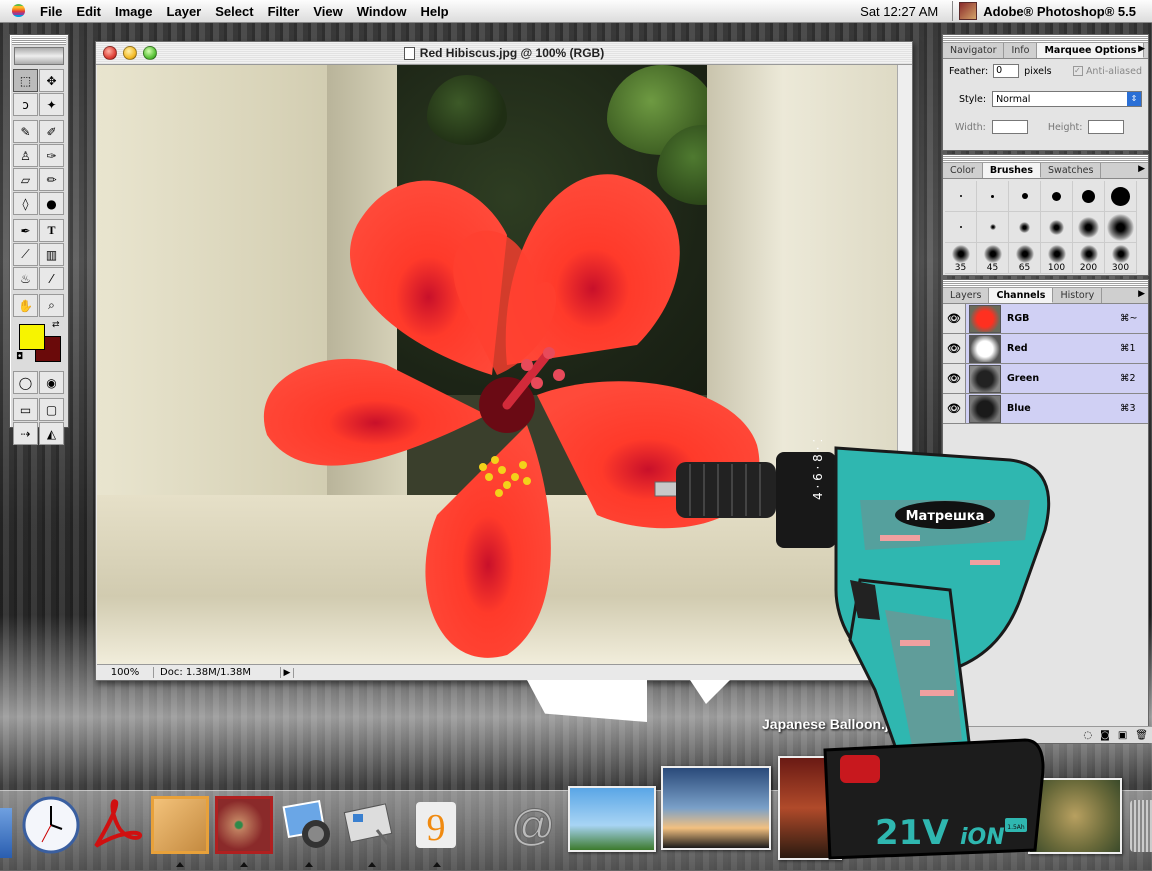  Describe the element at coordinates (1006, 71) in the screenshot. I see `feather-input: 0` at that location.